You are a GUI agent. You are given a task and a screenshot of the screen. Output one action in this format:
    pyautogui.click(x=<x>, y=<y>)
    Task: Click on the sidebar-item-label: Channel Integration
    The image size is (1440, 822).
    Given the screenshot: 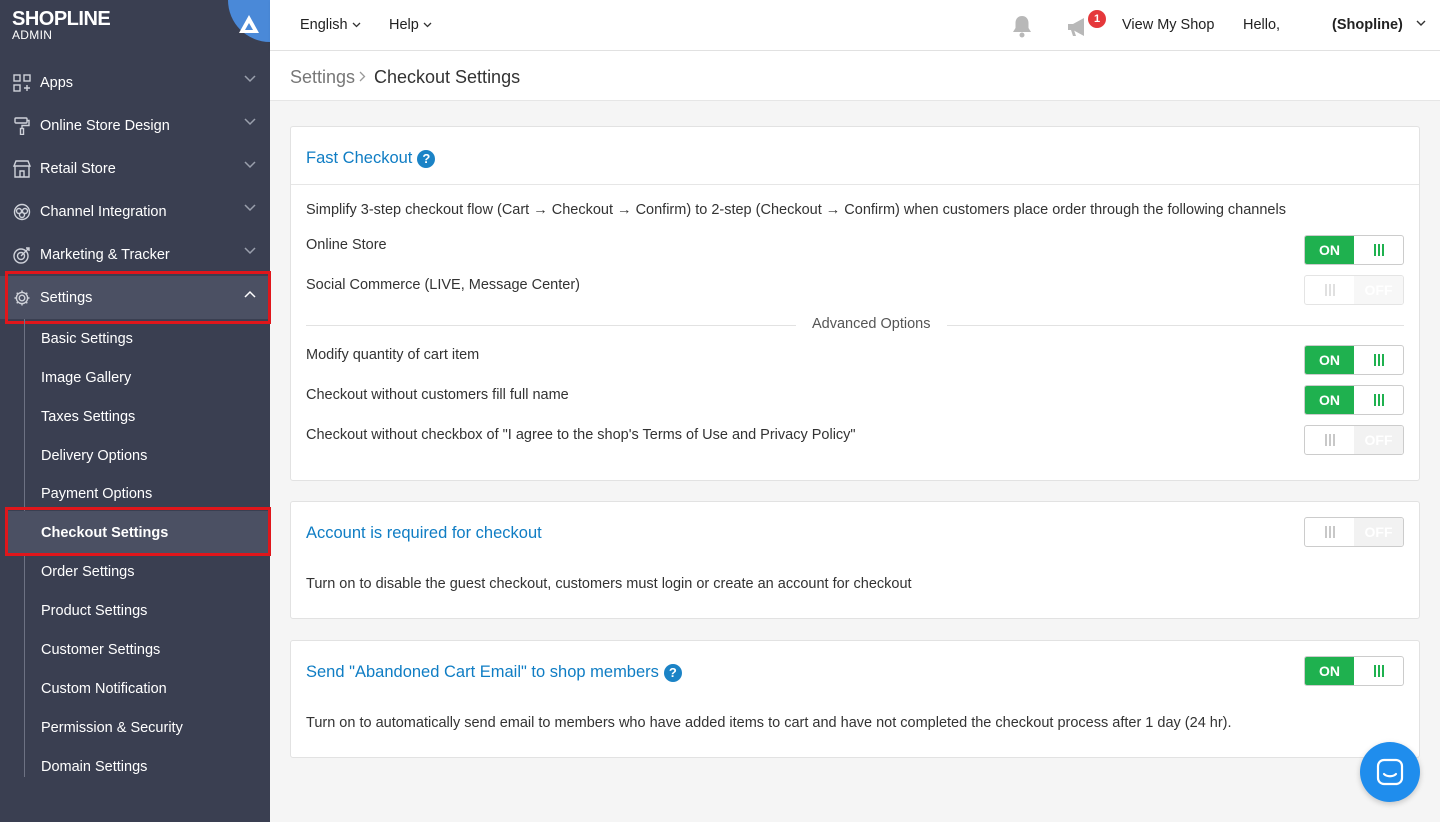 What is the action you would take?
    pyautogui.click(x=103, y=211)
    